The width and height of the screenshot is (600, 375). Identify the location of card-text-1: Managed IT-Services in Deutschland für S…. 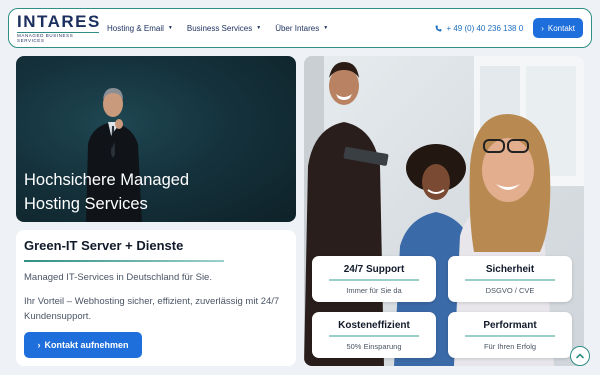
(118, 277).